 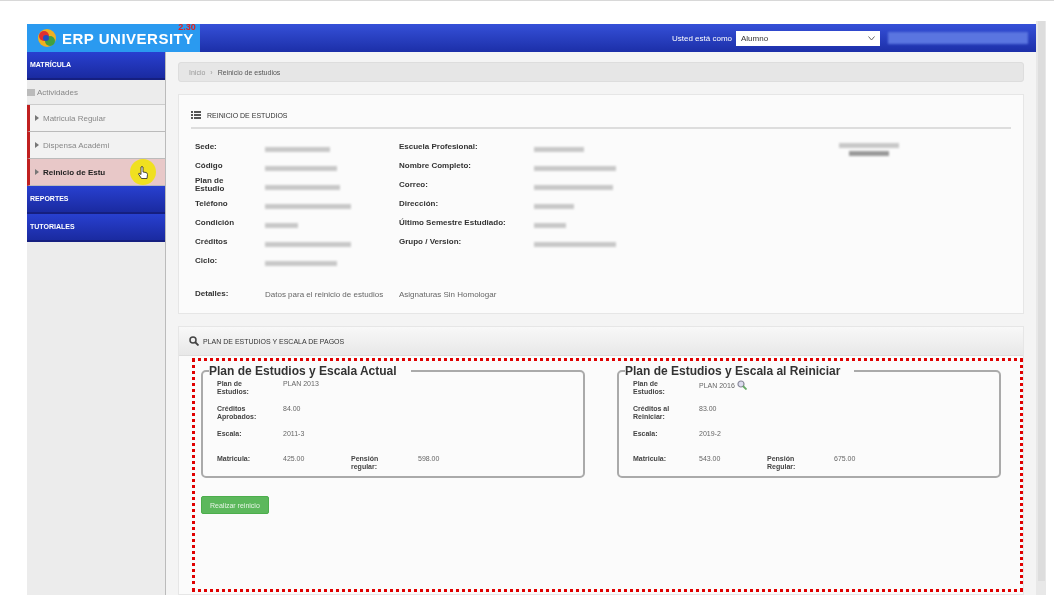 I want to click on field-label: Nombre Completo:, so click(x=435, y=165).